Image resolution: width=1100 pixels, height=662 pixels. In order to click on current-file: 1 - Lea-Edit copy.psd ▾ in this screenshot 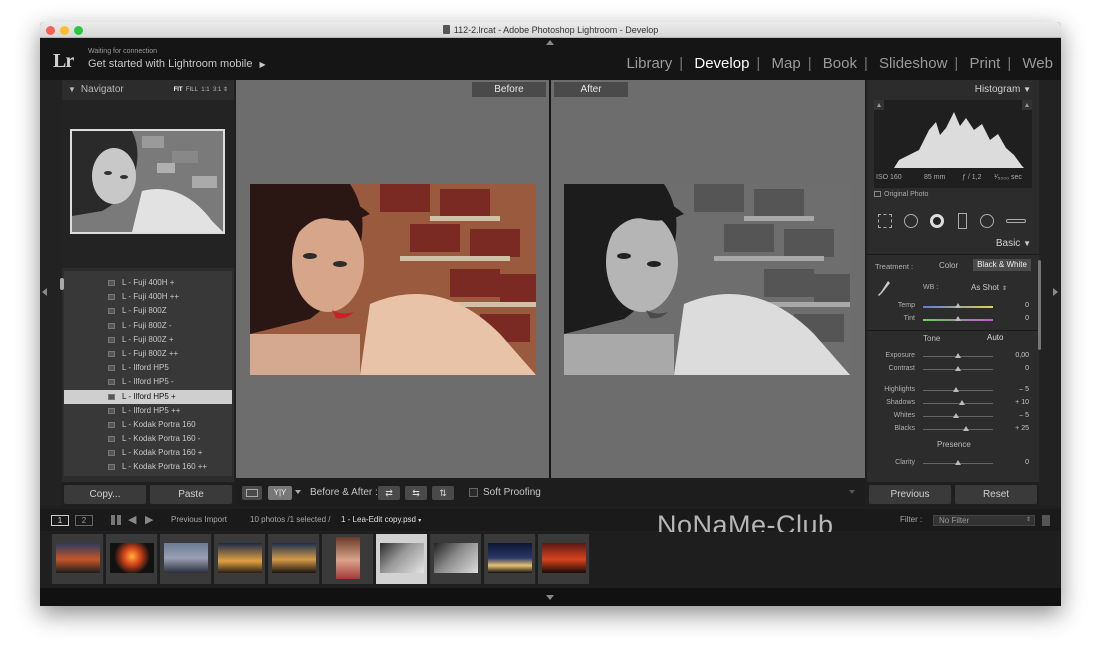, I will do `click(381, 520)`.